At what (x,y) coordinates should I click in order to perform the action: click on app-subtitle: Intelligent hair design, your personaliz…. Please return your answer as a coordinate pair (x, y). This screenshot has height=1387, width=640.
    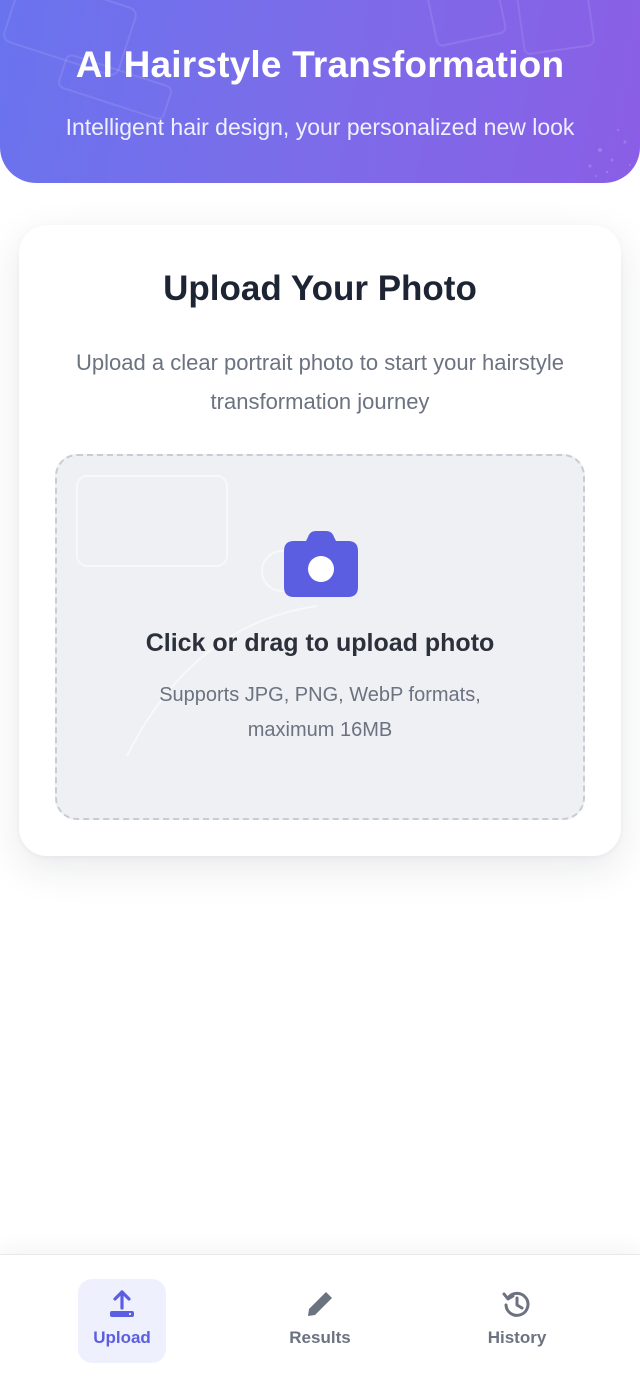
    Looking at the image, I should click on (320, 127).